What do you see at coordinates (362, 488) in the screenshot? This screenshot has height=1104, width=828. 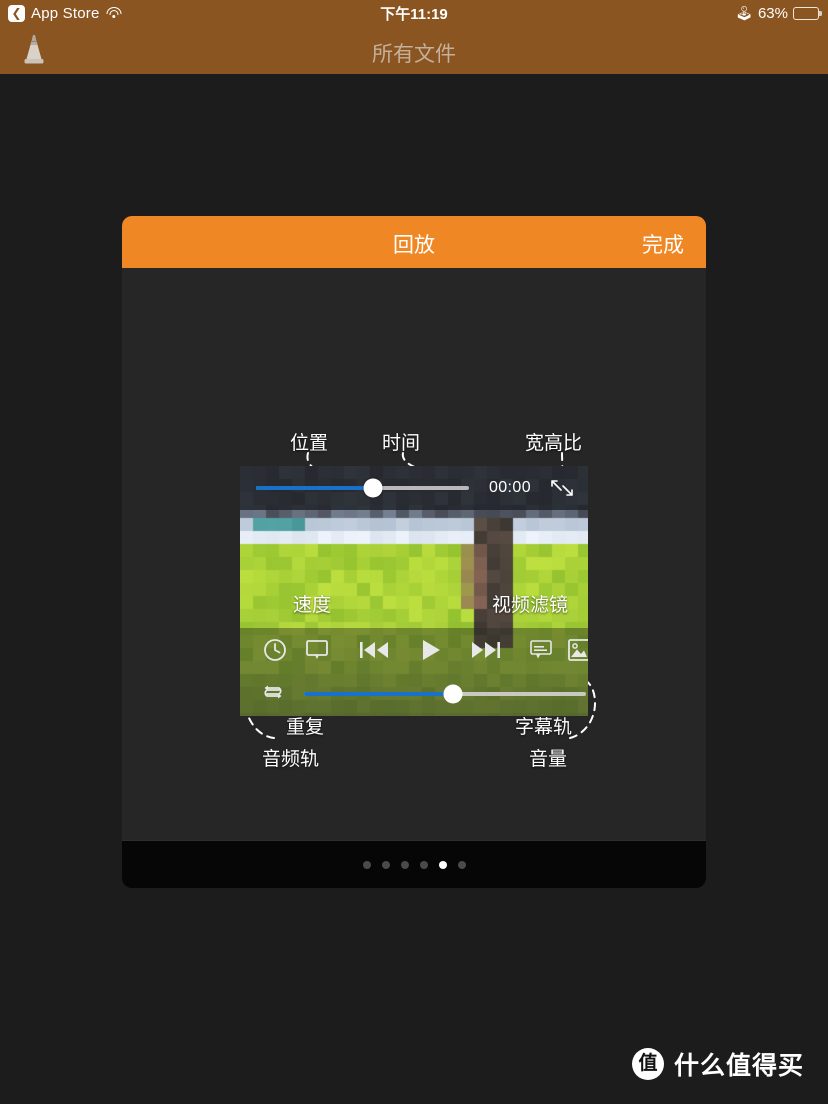 I see `position-slider` at bounding box center [362, 488].